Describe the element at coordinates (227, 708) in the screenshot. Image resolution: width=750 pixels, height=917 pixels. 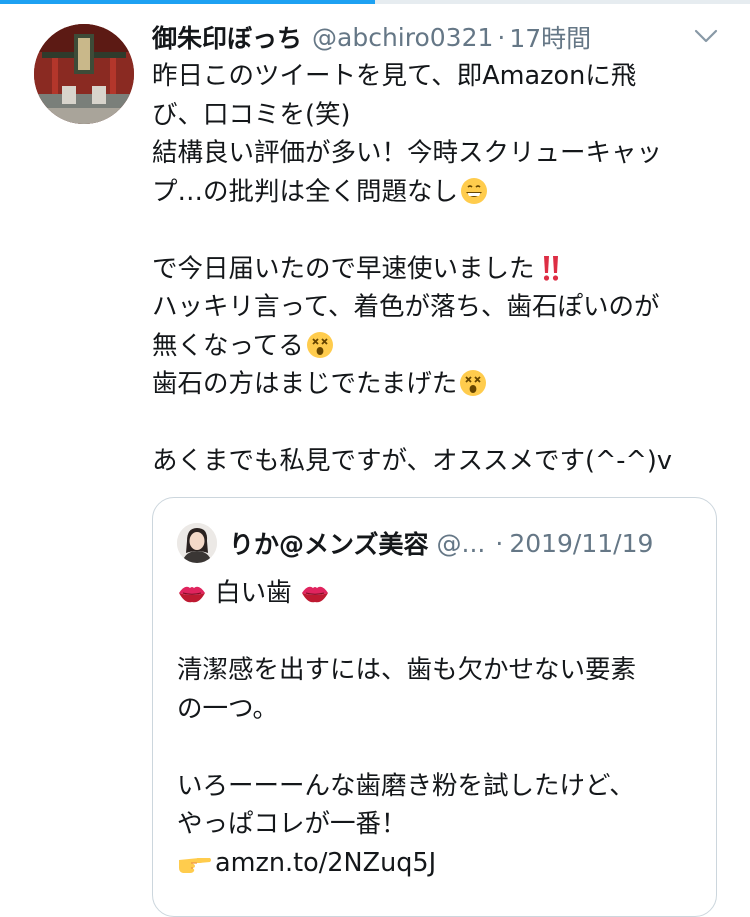
I see `quoted-line: の一つ。` at that location.